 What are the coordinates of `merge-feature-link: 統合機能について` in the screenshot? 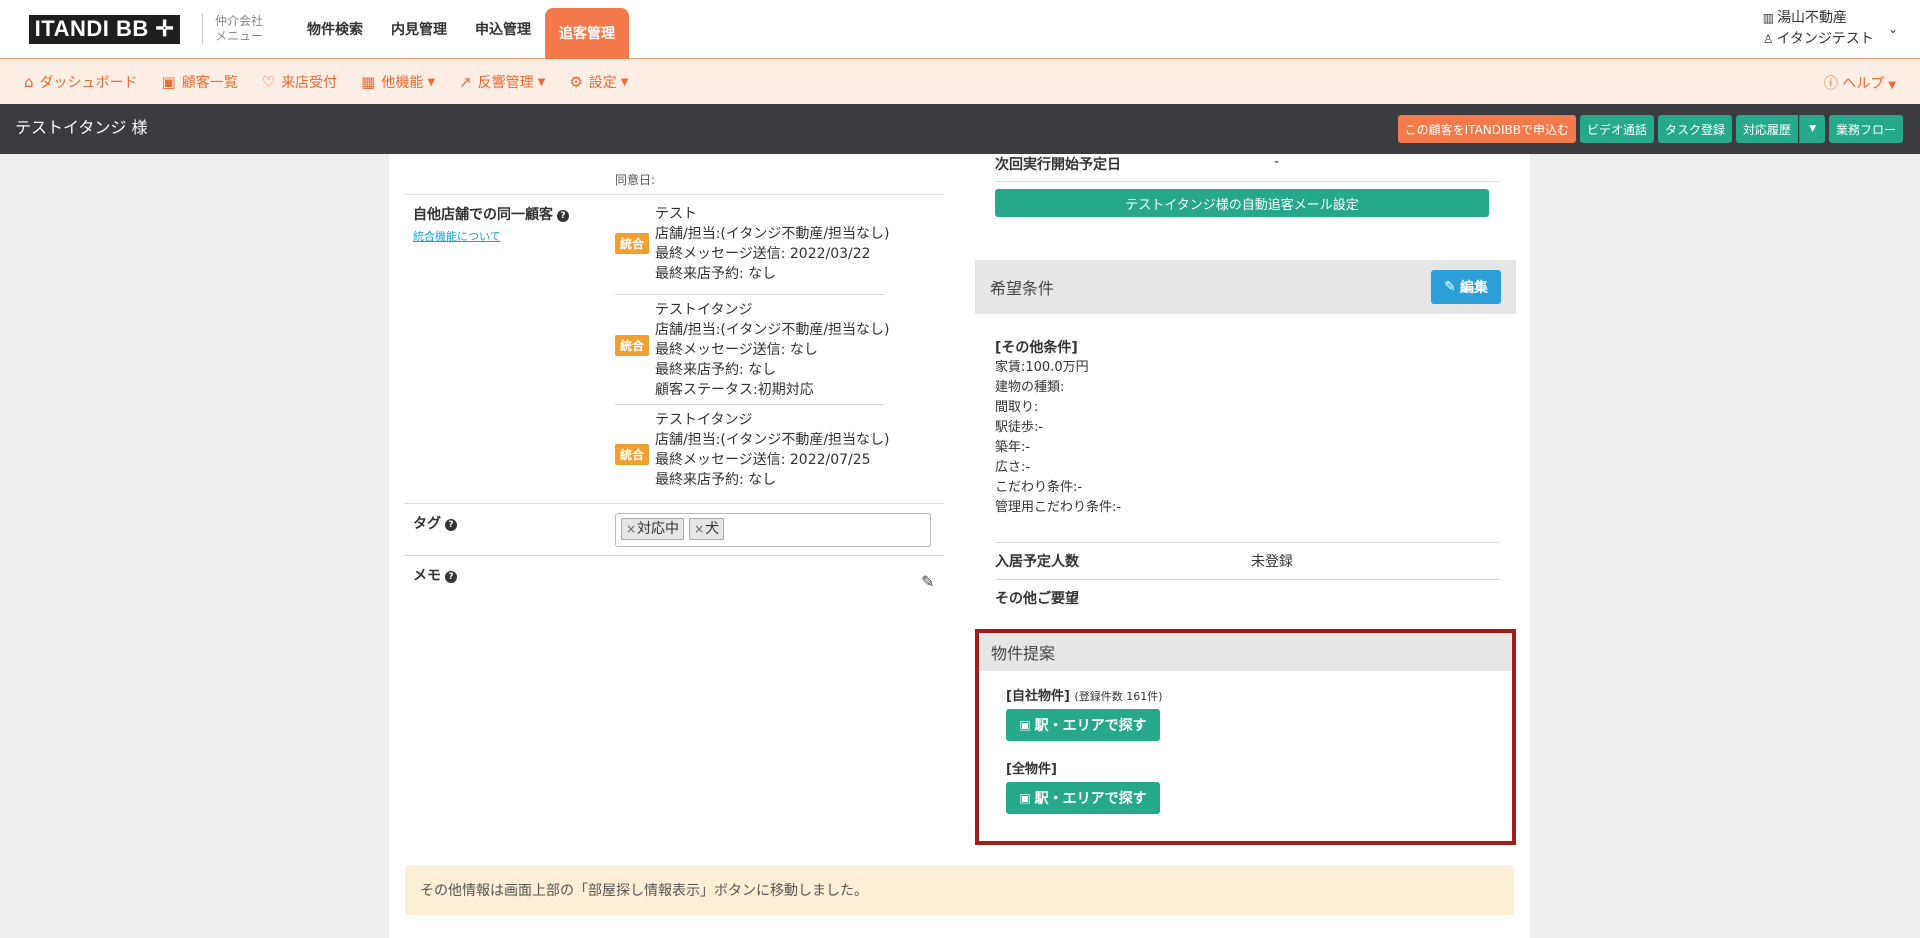 It's located at (457, 236).